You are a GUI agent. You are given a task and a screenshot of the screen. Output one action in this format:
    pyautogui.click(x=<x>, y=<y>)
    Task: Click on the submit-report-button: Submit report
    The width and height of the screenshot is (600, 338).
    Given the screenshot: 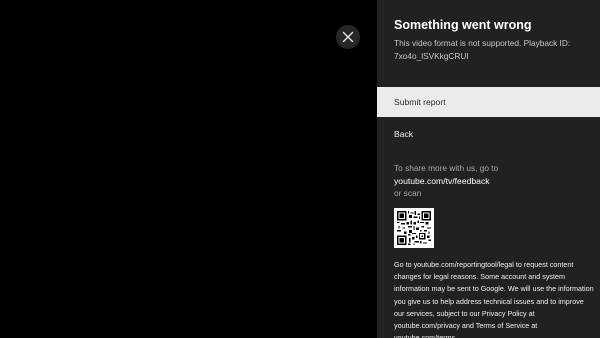 What is the action you would take?
    pyautogui.click(x=488, y=102)
    